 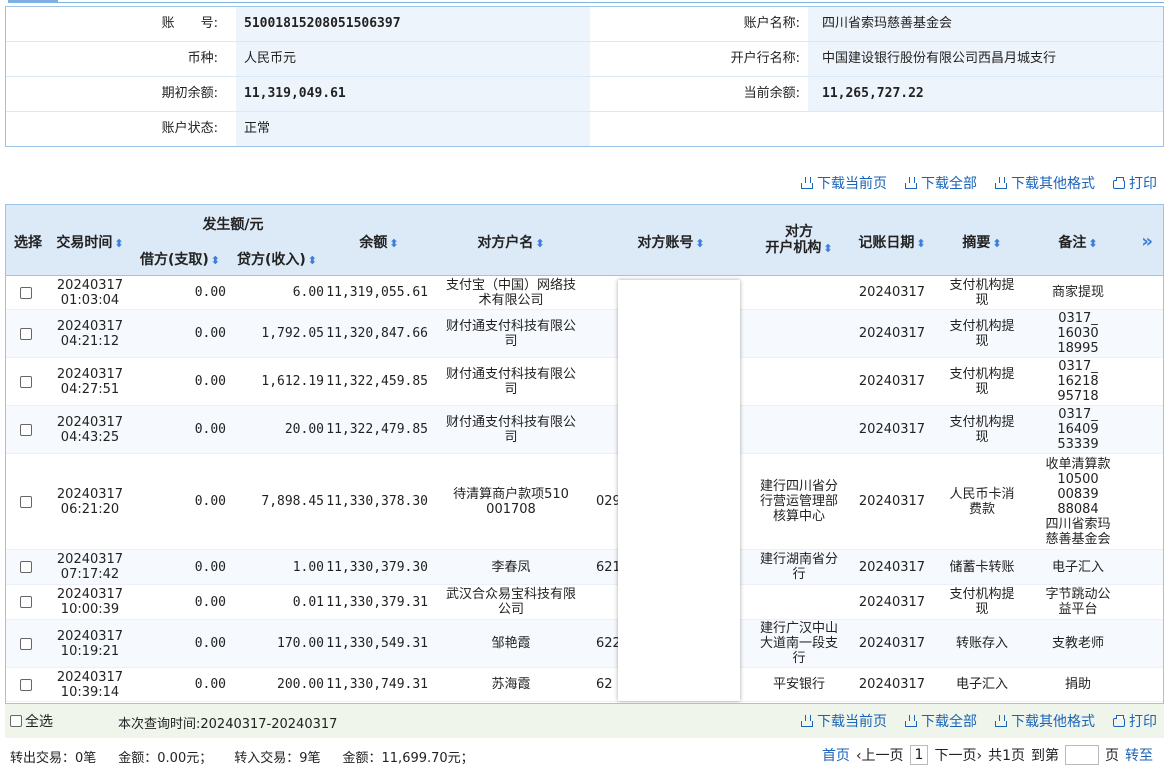 I want to click on remark-cell: 商家提现, so click(x=1078, y=292).